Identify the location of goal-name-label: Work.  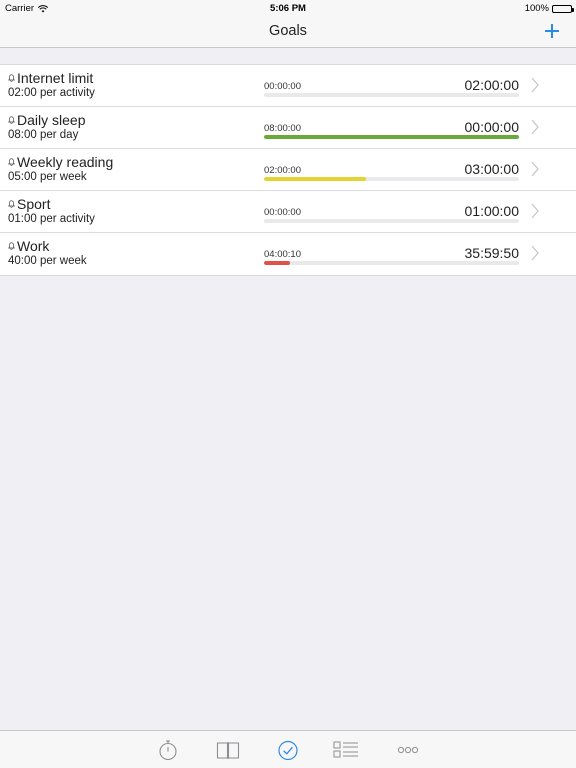
(33, 246).